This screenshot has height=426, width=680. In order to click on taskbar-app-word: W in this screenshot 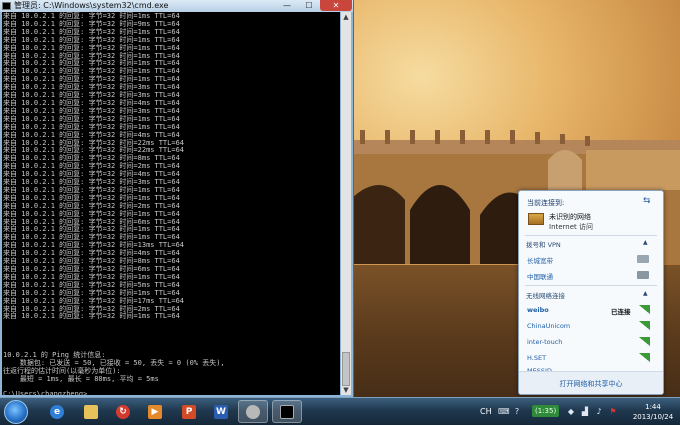, I will do `click(221, 411)`.